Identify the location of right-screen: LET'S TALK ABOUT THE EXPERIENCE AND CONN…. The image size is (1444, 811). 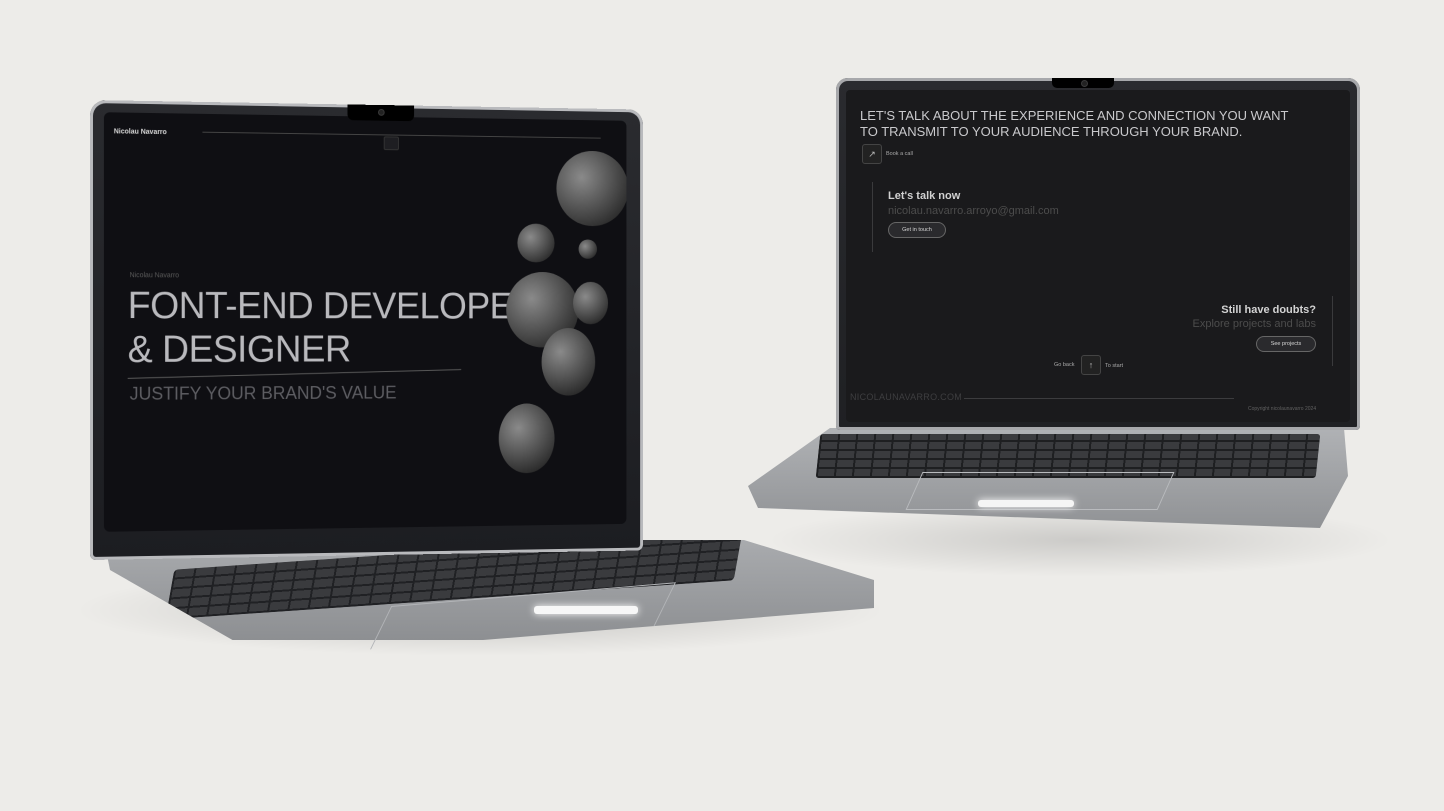
(1098, 256).